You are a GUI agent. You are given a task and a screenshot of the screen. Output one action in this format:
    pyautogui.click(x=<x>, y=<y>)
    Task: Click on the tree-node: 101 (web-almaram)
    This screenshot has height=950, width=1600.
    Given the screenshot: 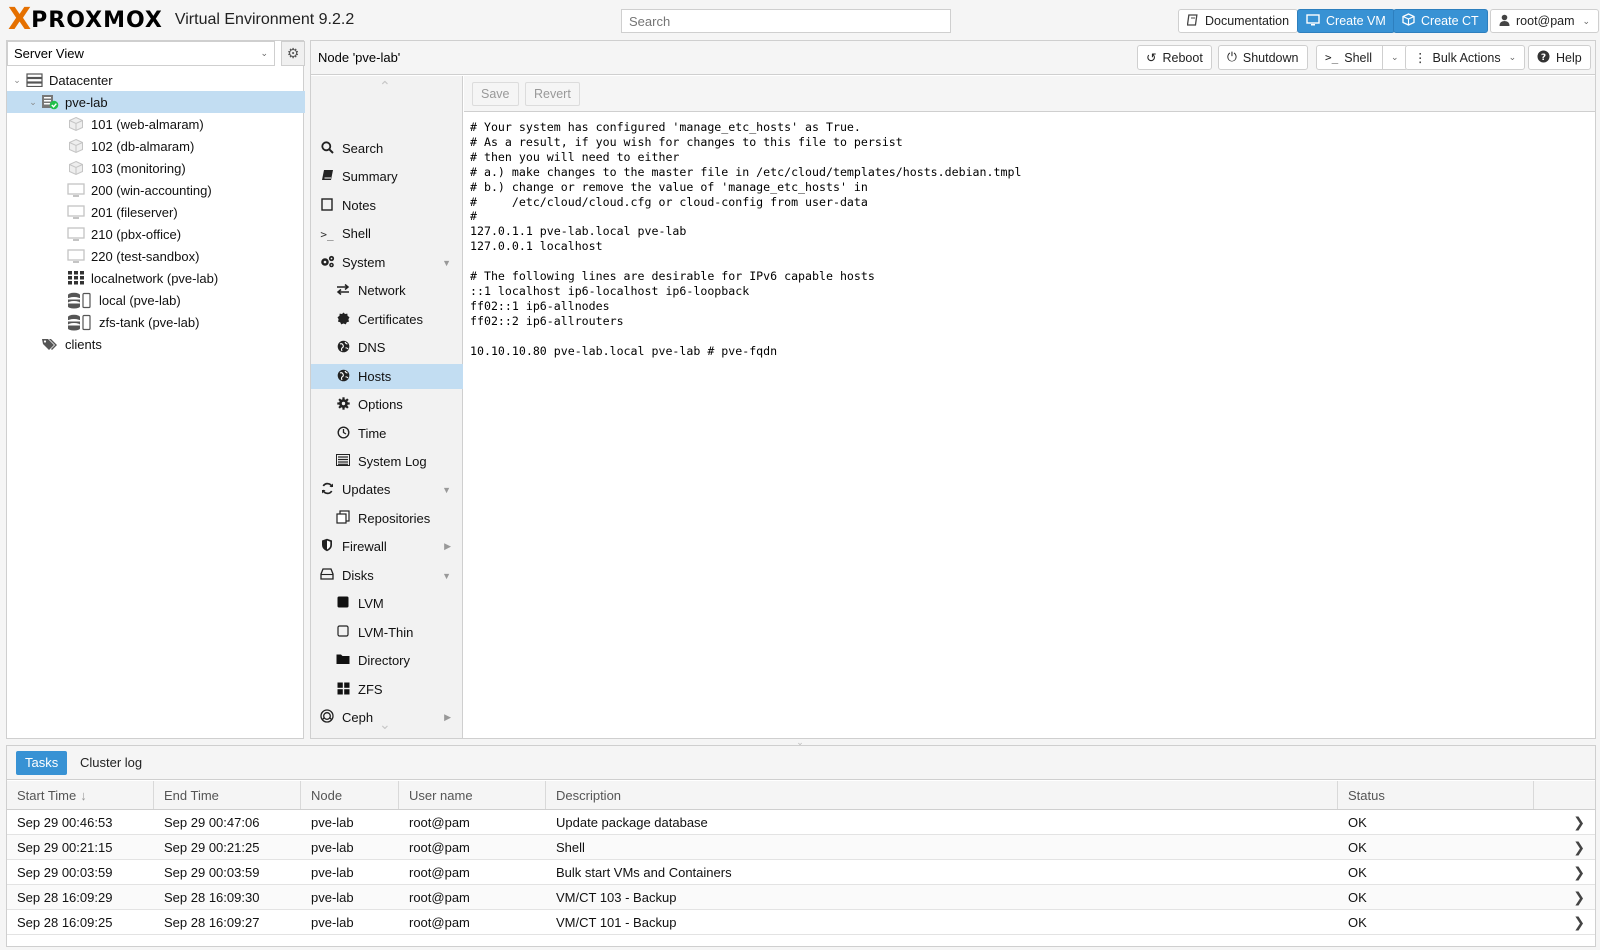 What is the action you would take?
    pyautogui.click(x=156, y=124)
    